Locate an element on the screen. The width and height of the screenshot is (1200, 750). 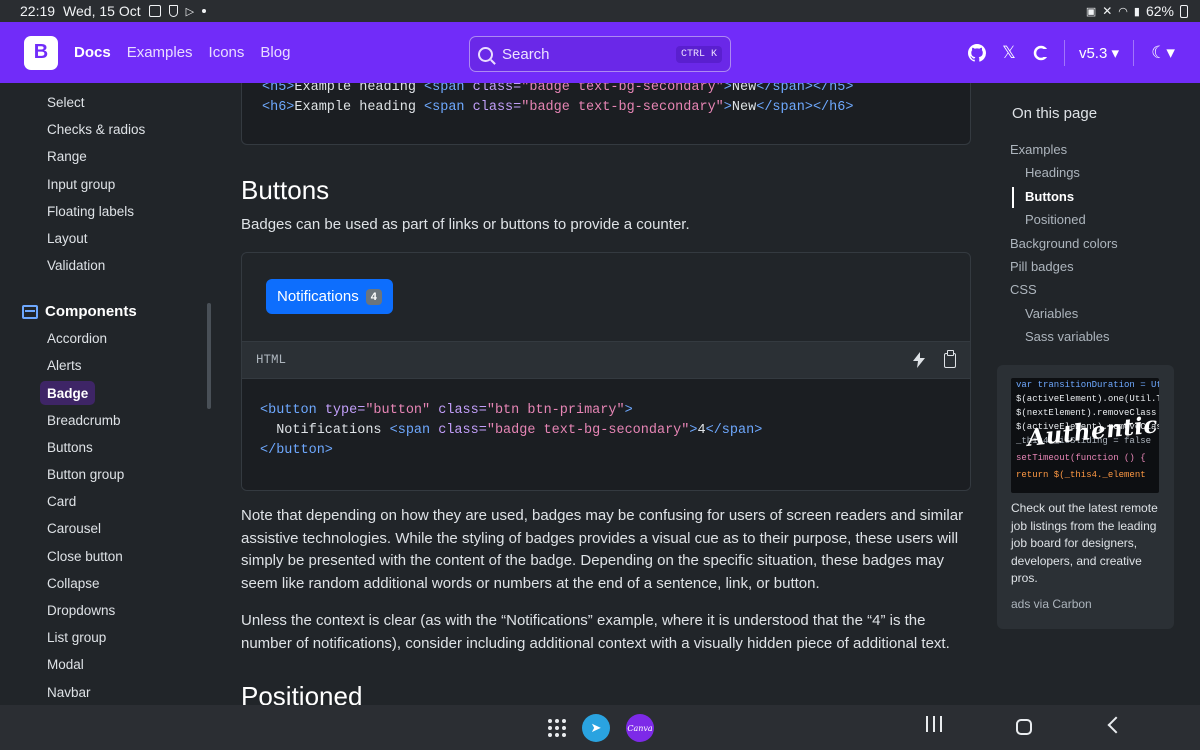
search-button: Search CTRL K is located at coordinates (600, 54).